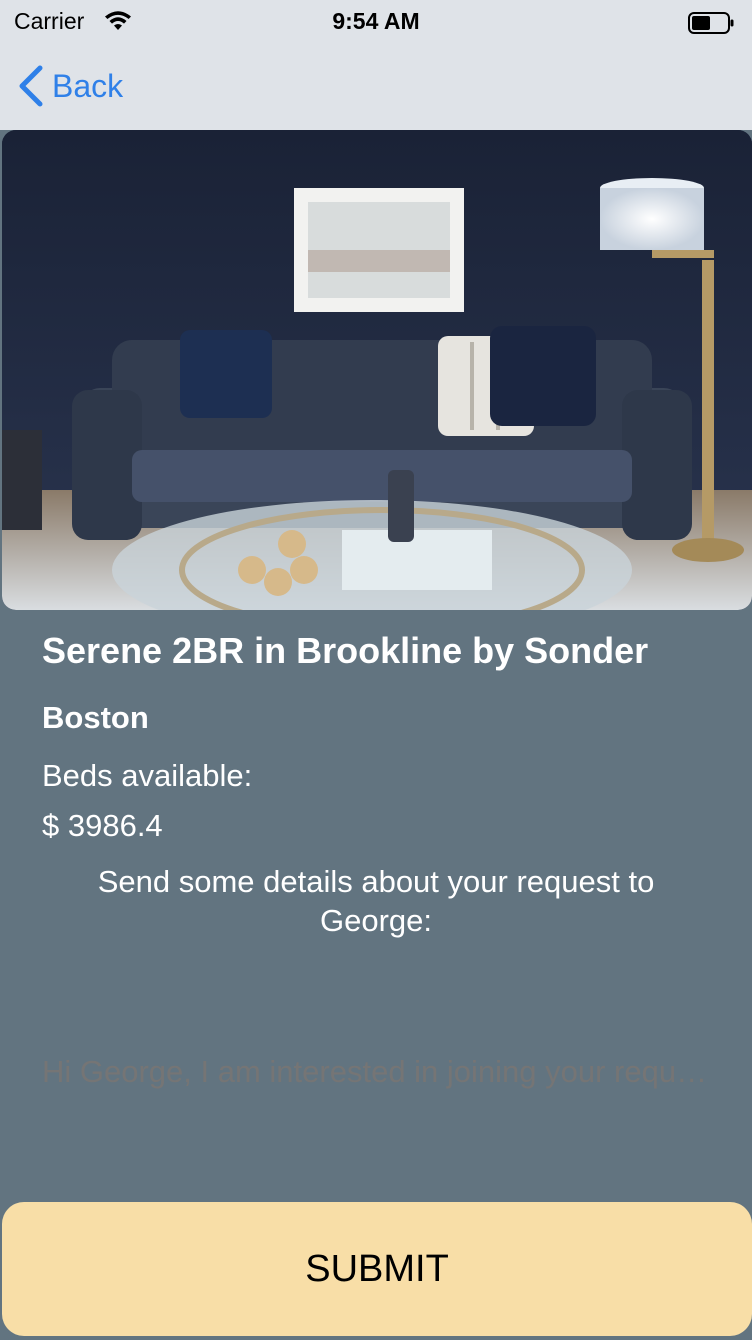 The width and height of the screenshot is (752, 1340). What do you see at coordinates (102, 825) in the screenshot?
I see `listing-price: $ 3986.4` at bounding box center [102, 825].